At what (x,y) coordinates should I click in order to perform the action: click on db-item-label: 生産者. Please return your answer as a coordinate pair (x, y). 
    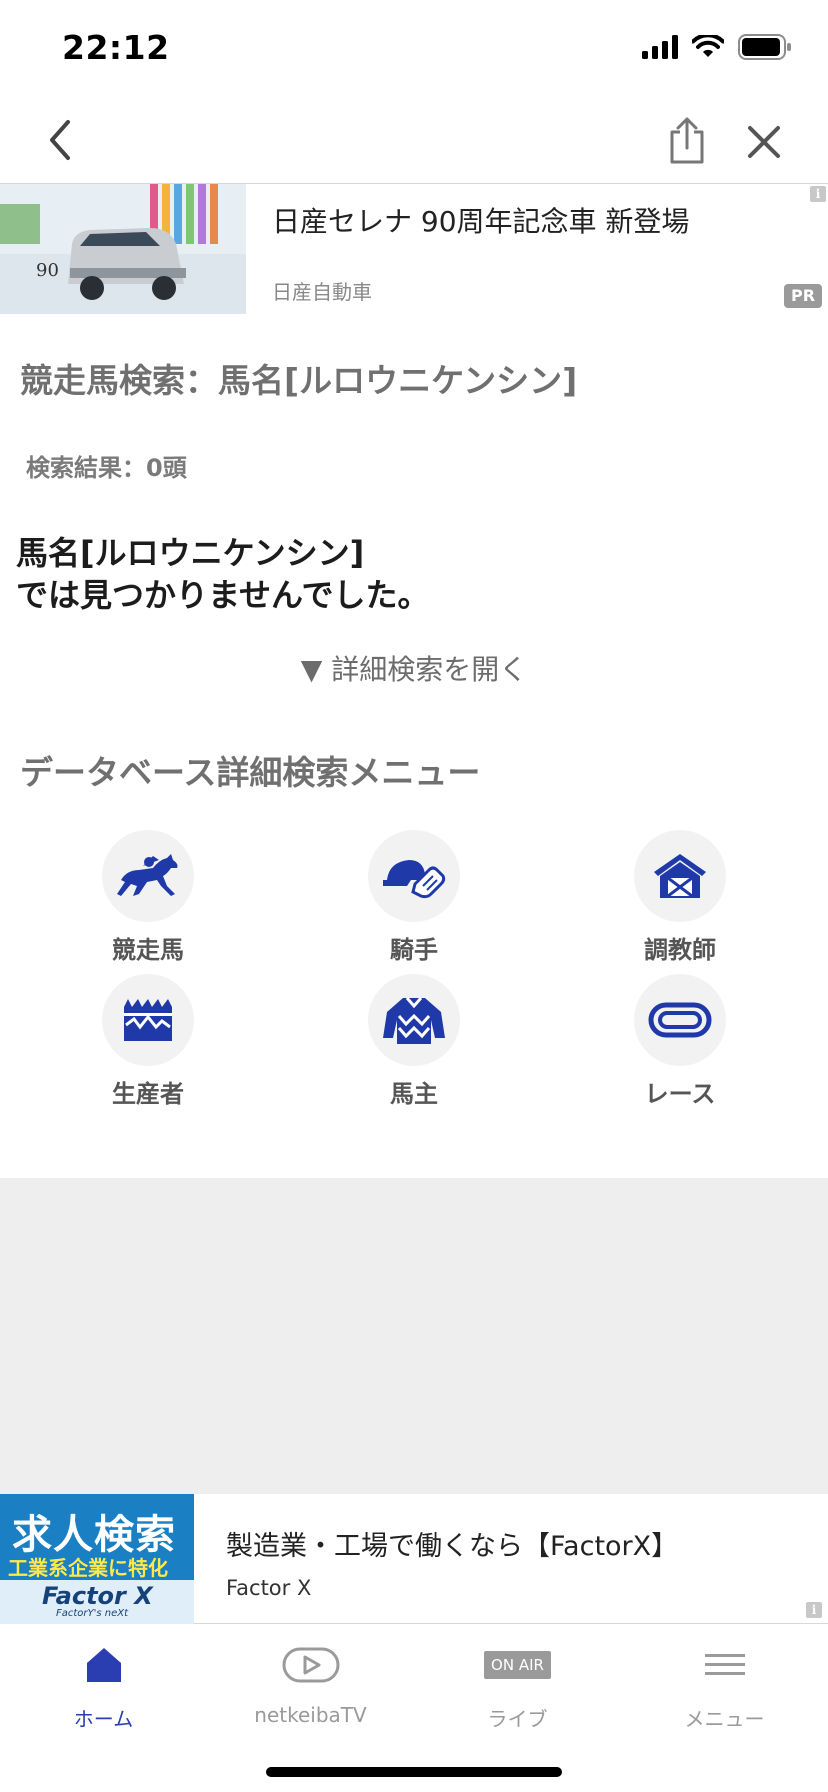
    Looking at the image, I should click on (148, 1094).